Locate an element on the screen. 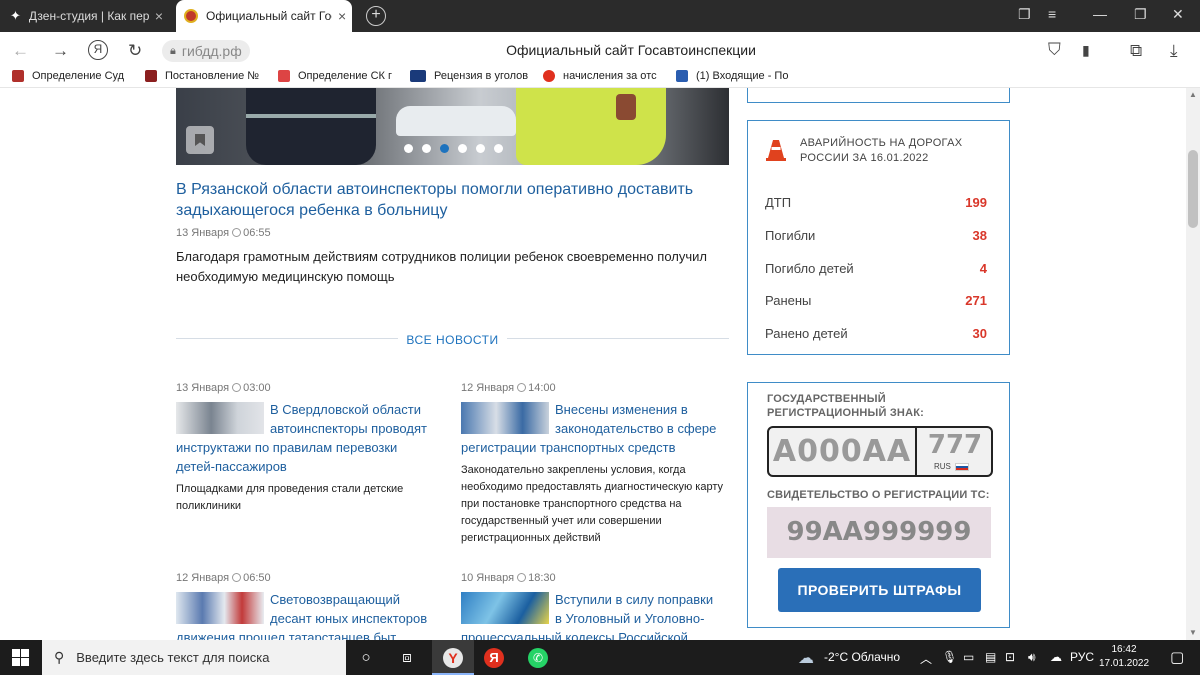  traffic-cone-icon is located at coordinates (776, 150).